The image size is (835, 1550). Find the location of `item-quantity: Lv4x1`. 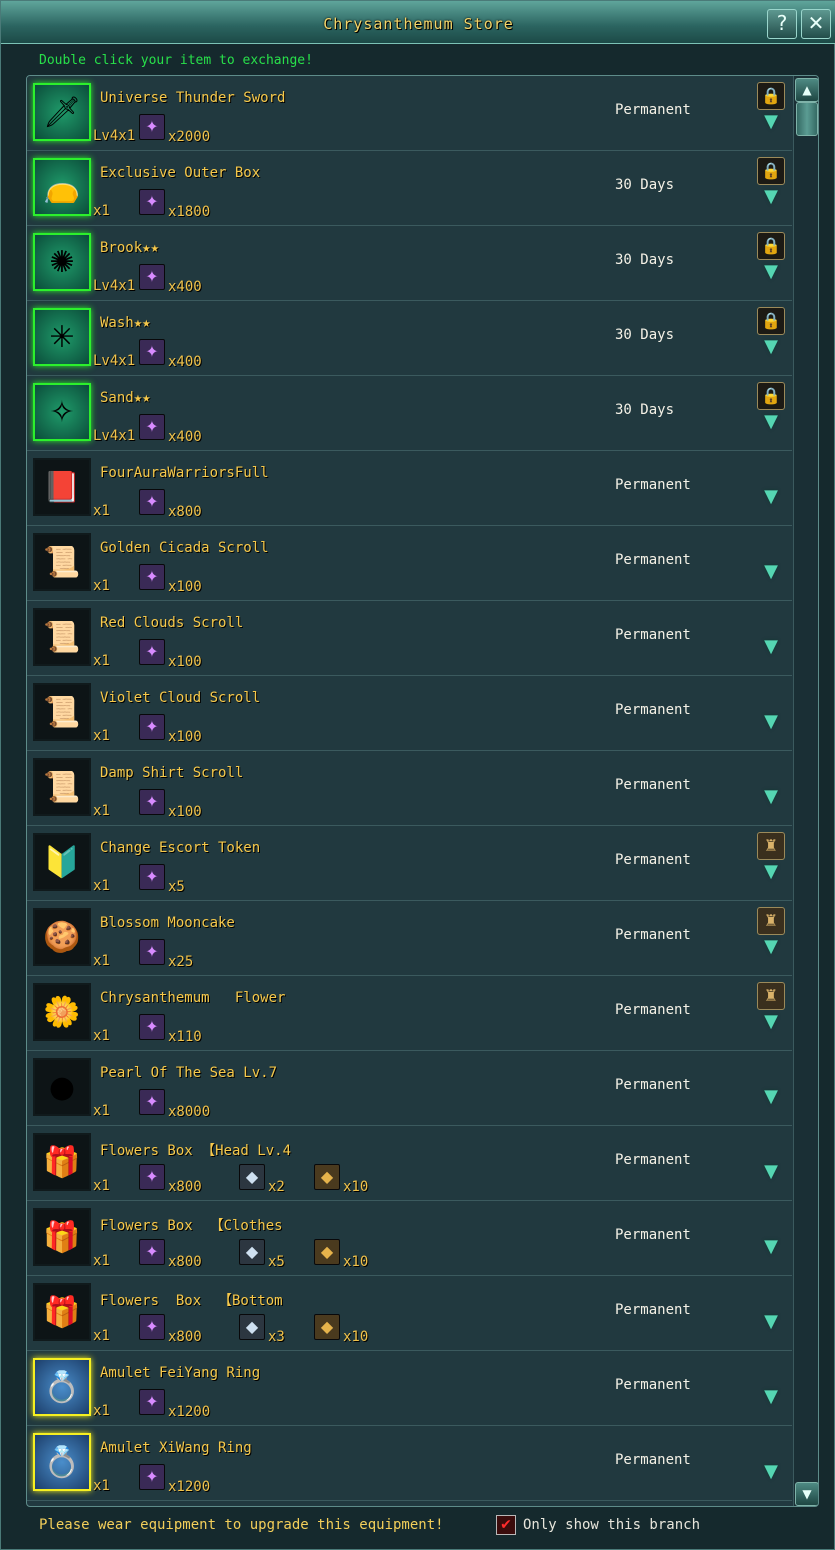

item-quantity: Lv4x1 is located at coordinates (114, 436).